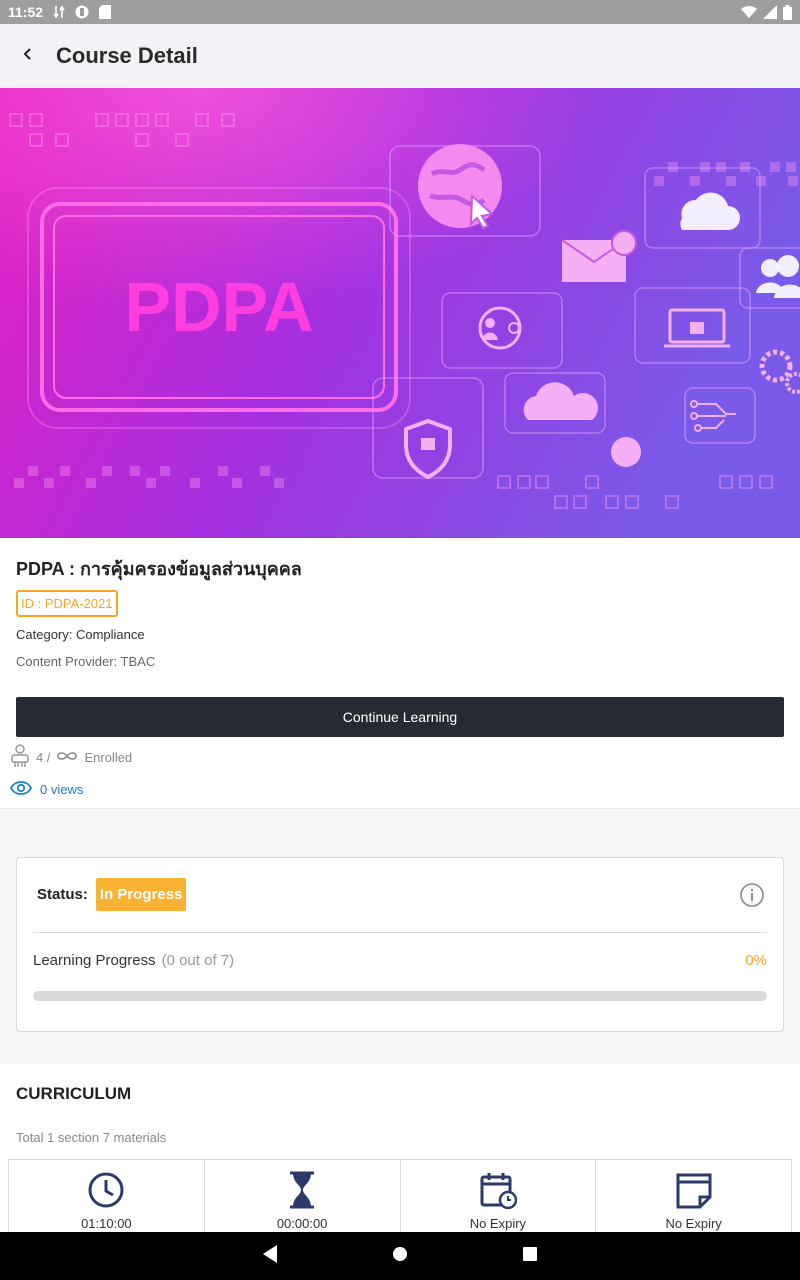  I want to click on progress-row: Learning Progress (0 out of 7) 0%, so click(400, 960).